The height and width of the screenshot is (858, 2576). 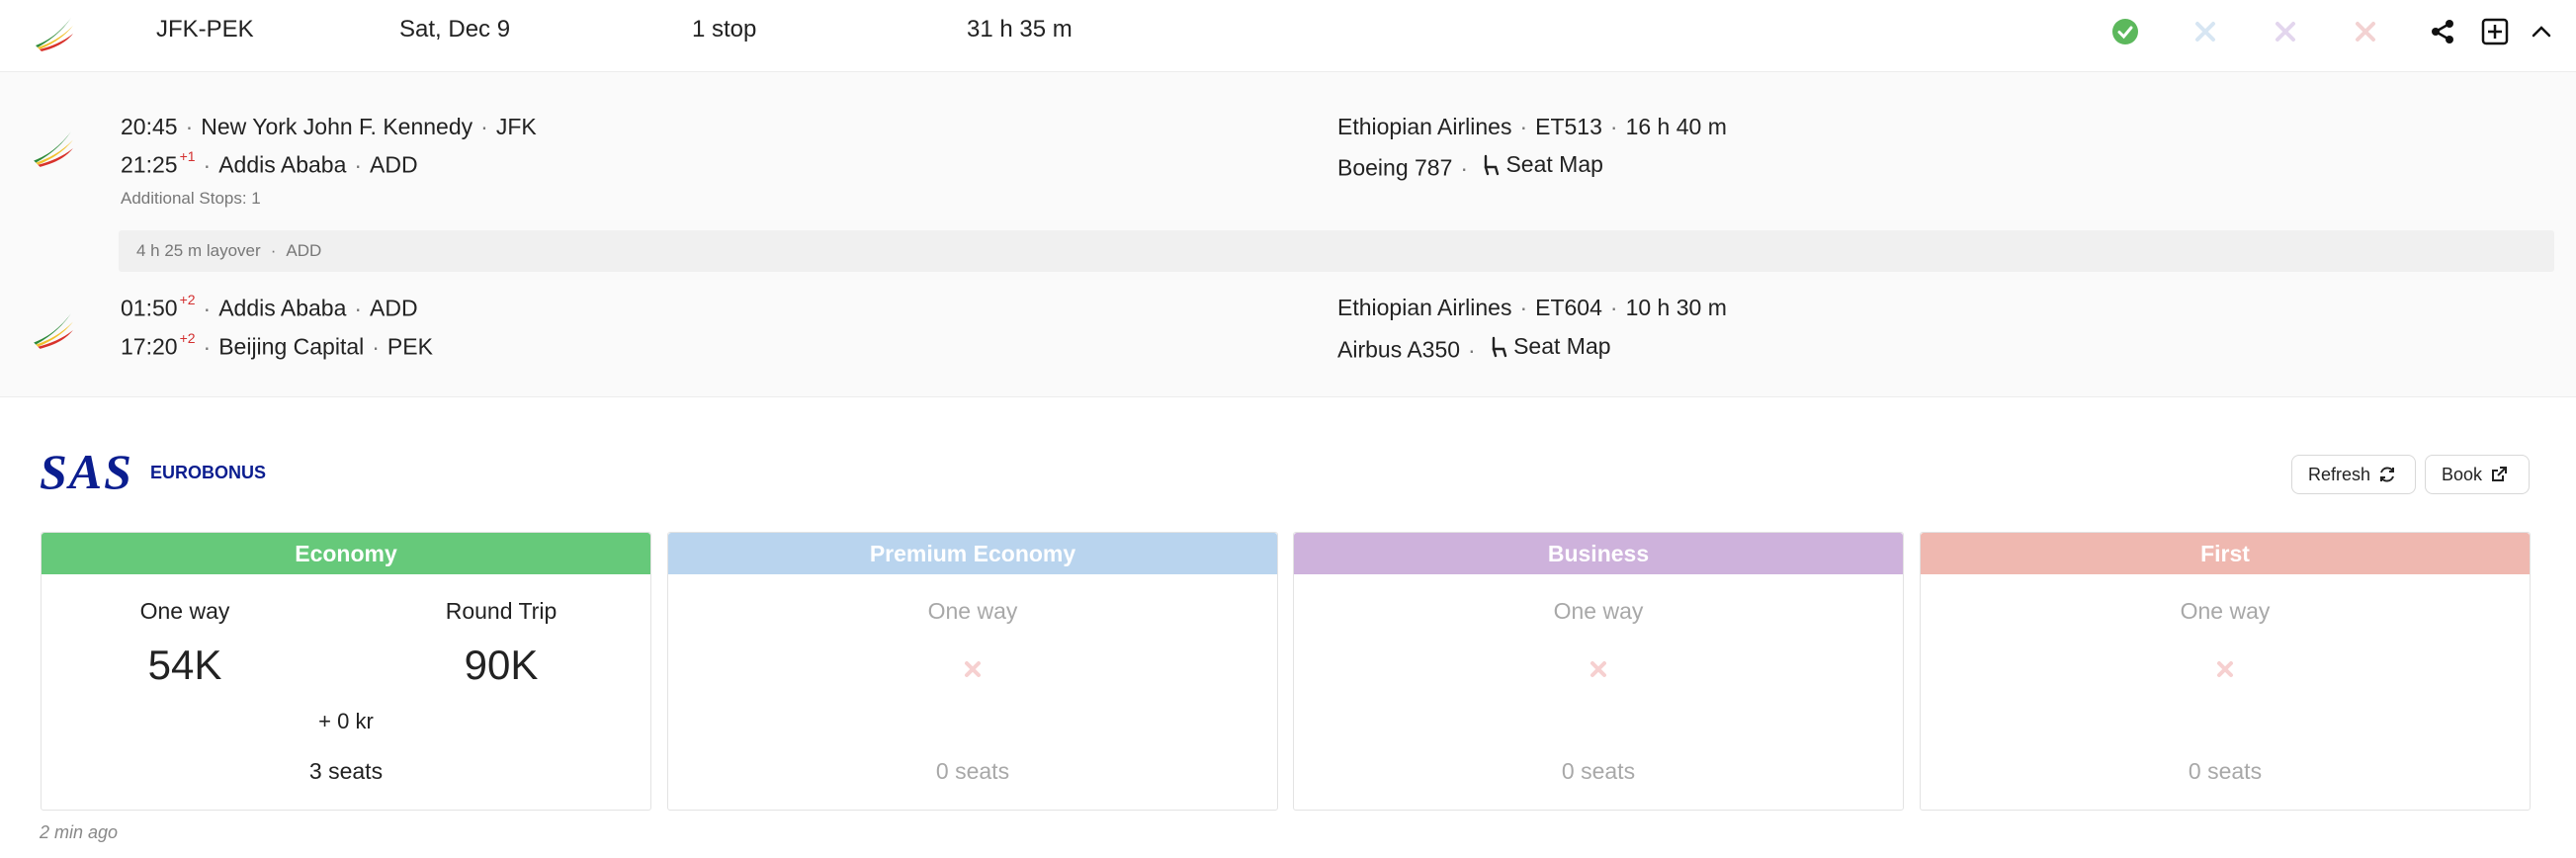 What do you see at coordinates (149, 308) in the screenshot?
I see `departure-time: 01:50` at bounding box center [149, 308].